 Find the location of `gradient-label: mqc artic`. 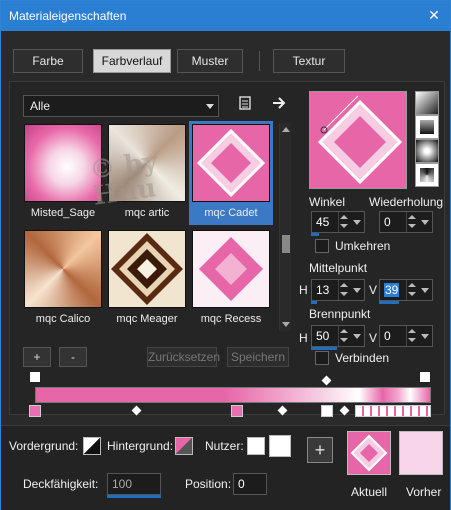

gradient-label: mqc artic is located at coordinates (147, 213).